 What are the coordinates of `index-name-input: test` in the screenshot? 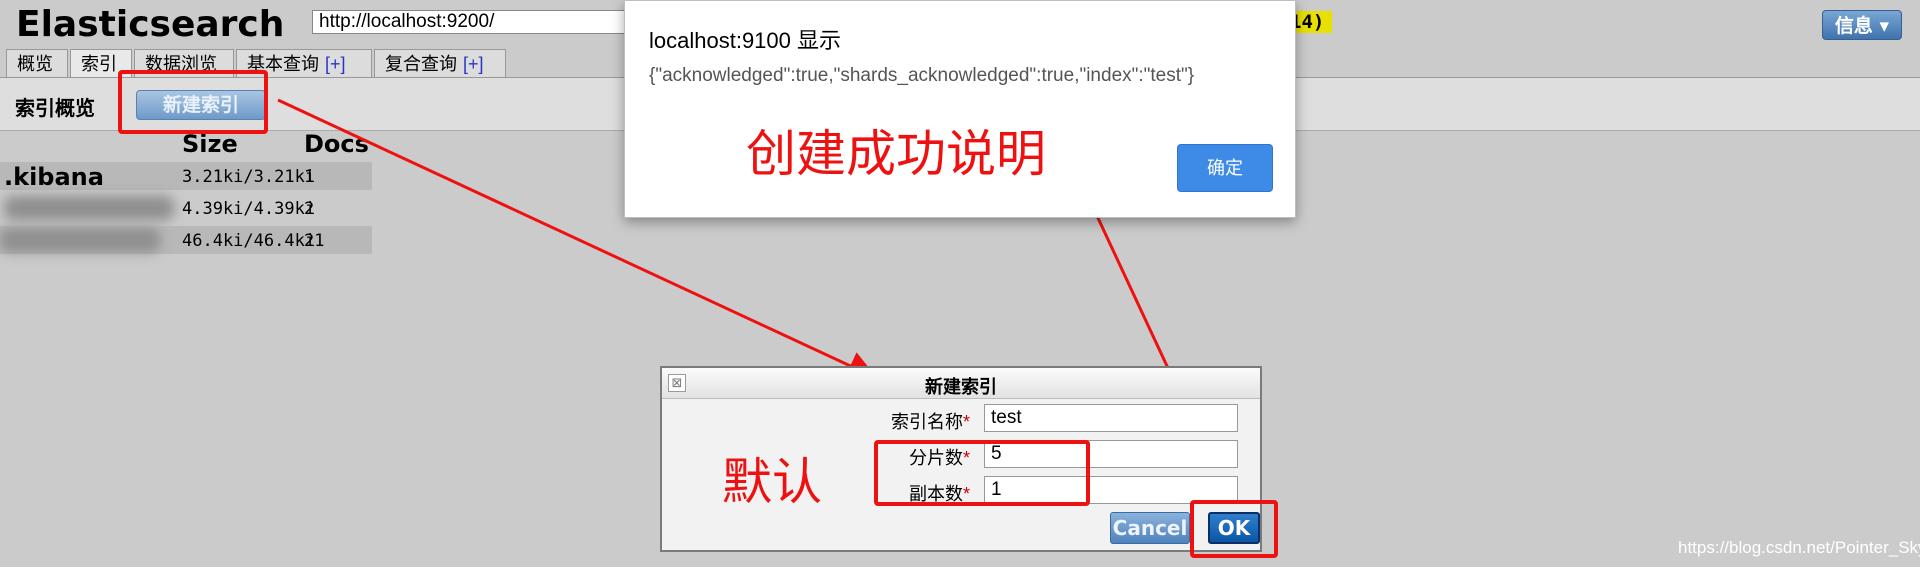 It's located at (1111, 418).